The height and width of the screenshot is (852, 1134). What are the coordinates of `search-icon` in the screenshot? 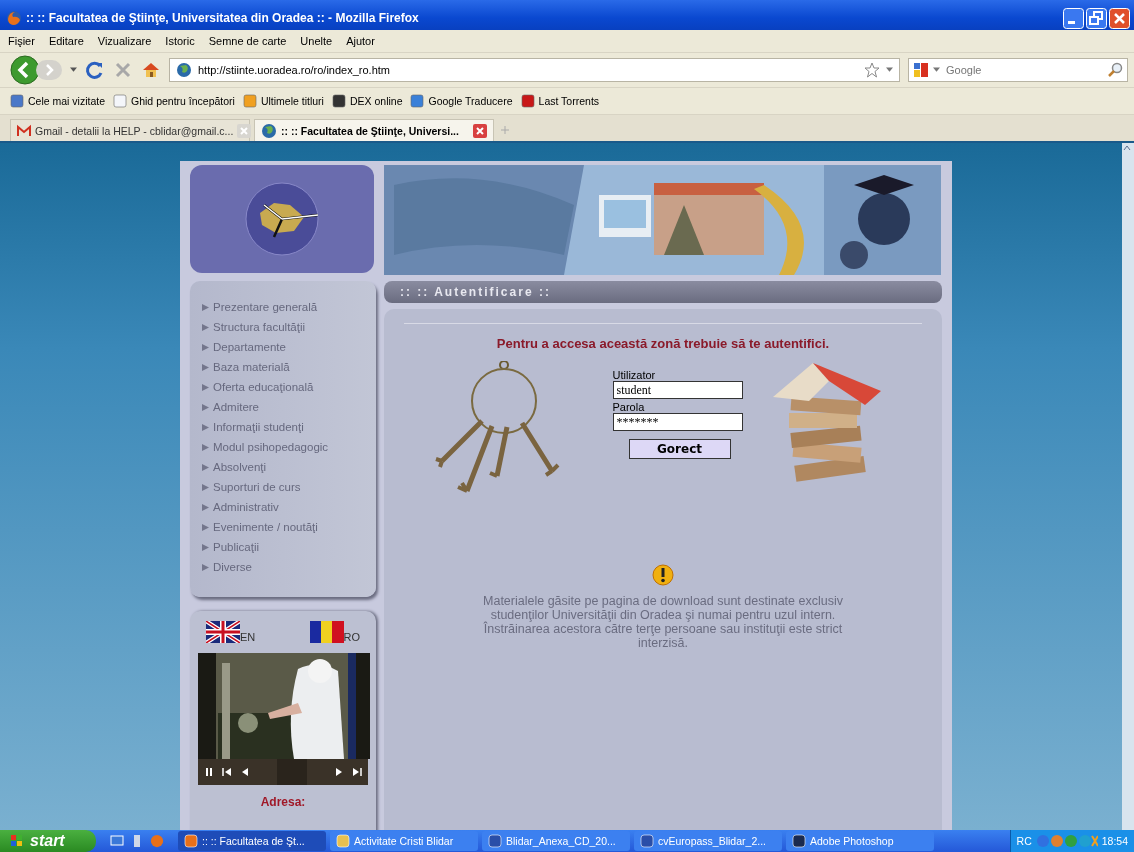 It's located at (1115, 70).